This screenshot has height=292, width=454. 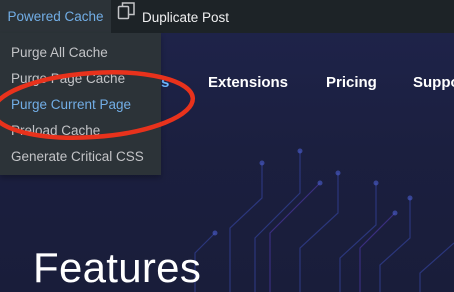 I want to click on duplicate-icon, so click(x=126, y=16).